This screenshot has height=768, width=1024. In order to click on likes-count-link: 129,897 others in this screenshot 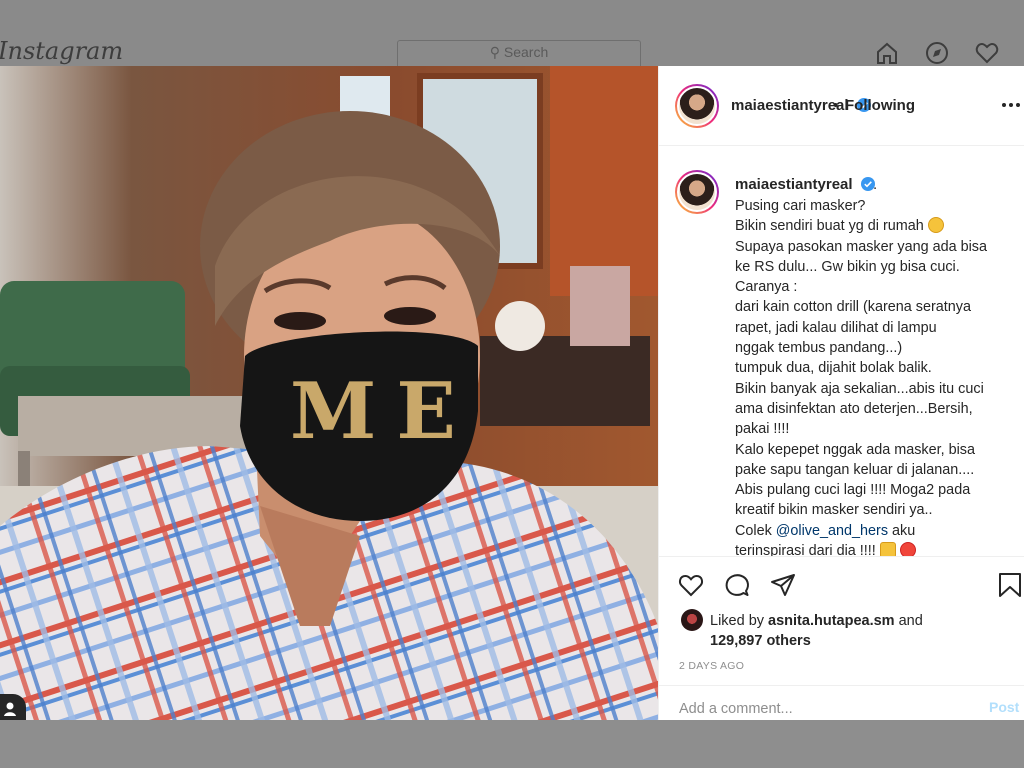, I will do `click(760, 641)`.